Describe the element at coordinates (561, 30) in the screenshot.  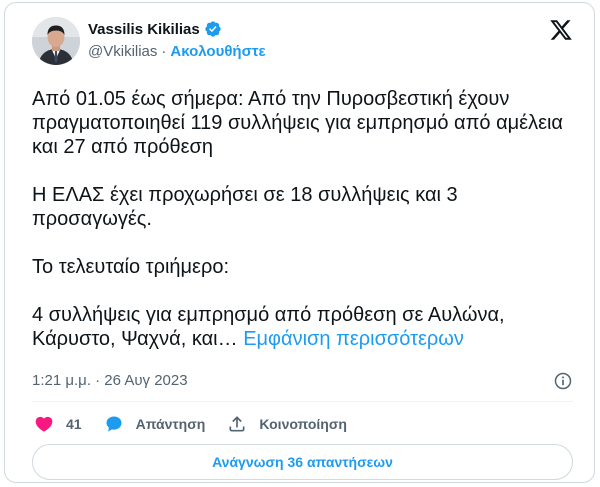
I see `x-logo-icon` at that location.